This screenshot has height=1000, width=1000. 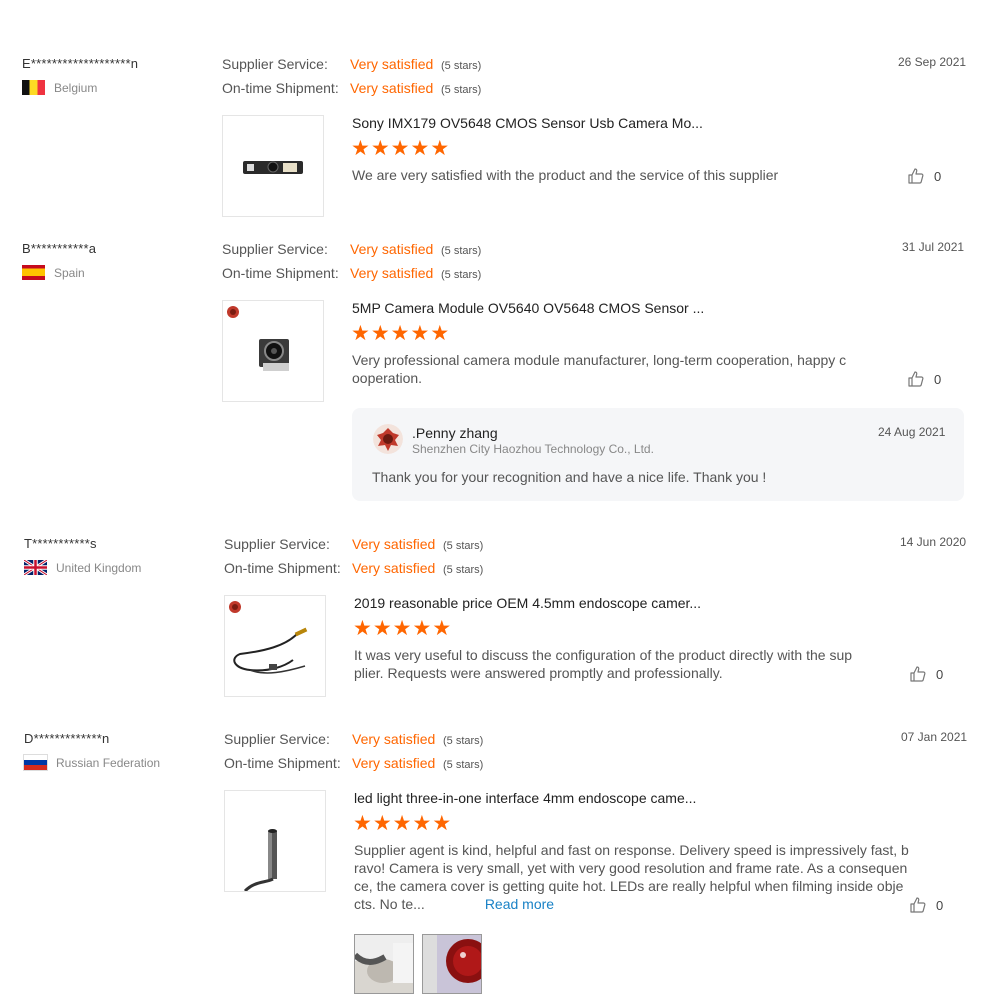 What do you see at coordinates (108, 762) in the screenshot?
I see `country-name: Russian Federation` at bounding box center [108, 762].